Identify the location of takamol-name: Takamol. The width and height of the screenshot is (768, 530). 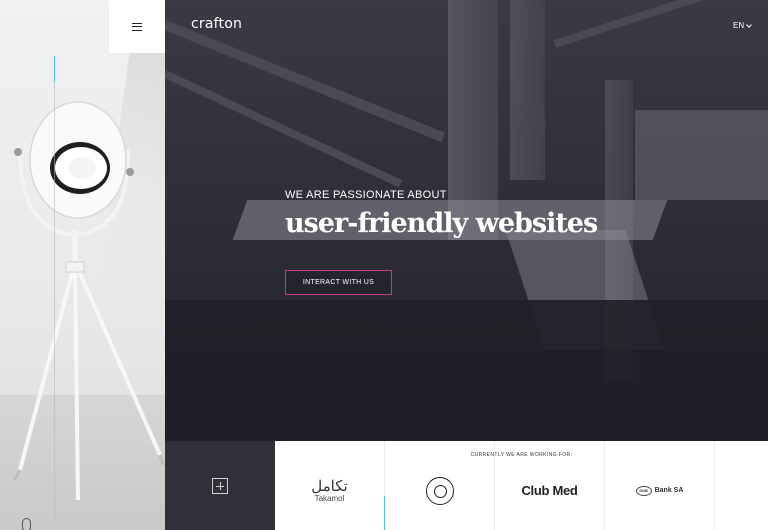
(329, 498).